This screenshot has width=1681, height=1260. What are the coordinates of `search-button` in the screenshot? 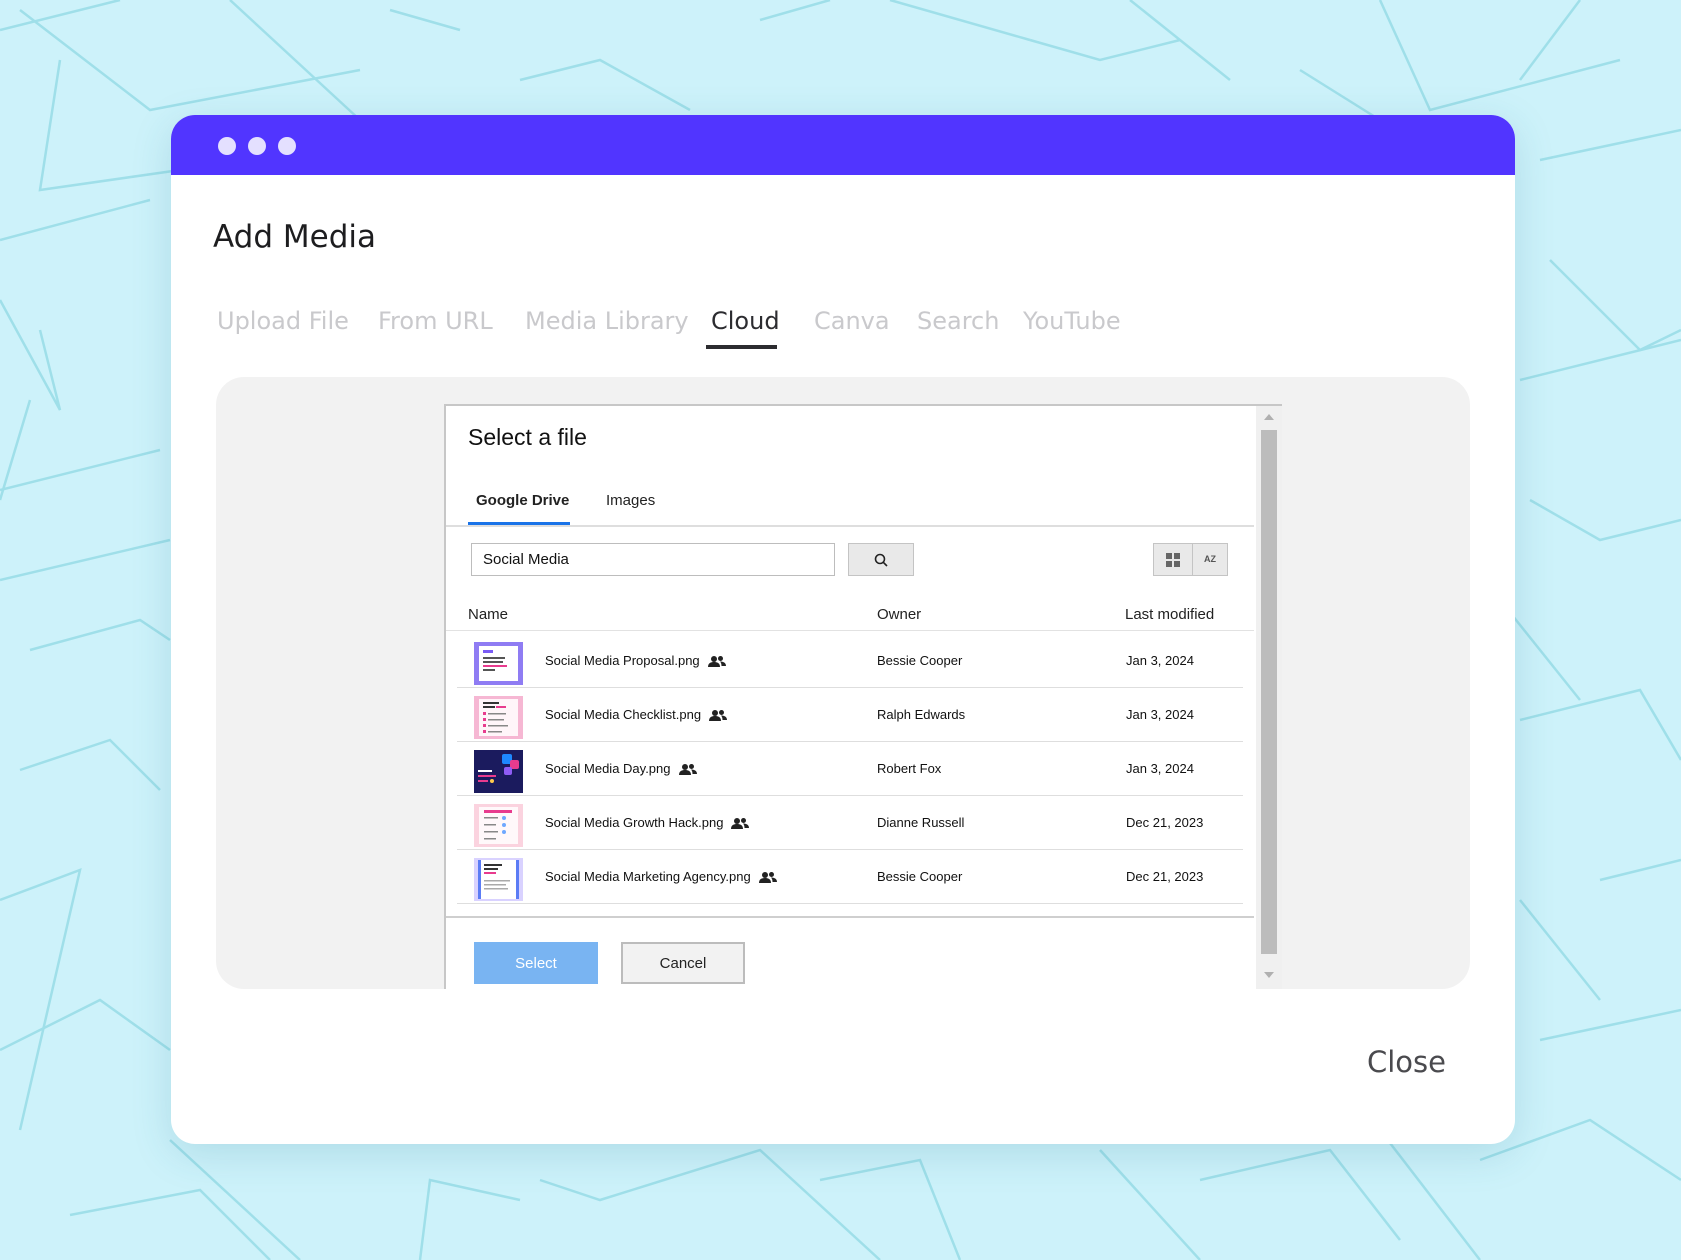 It's located at (881, 559).